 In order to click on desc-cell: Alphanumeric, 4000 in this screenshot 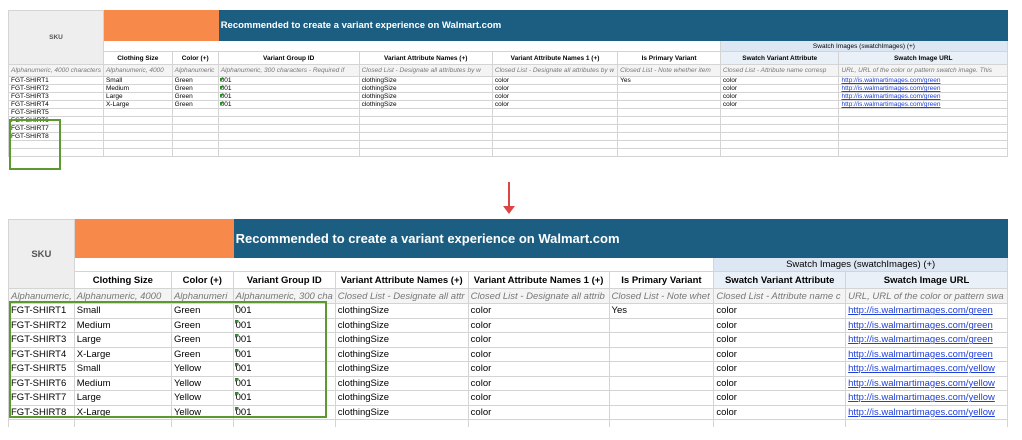, I will do `click(137, 70)`.